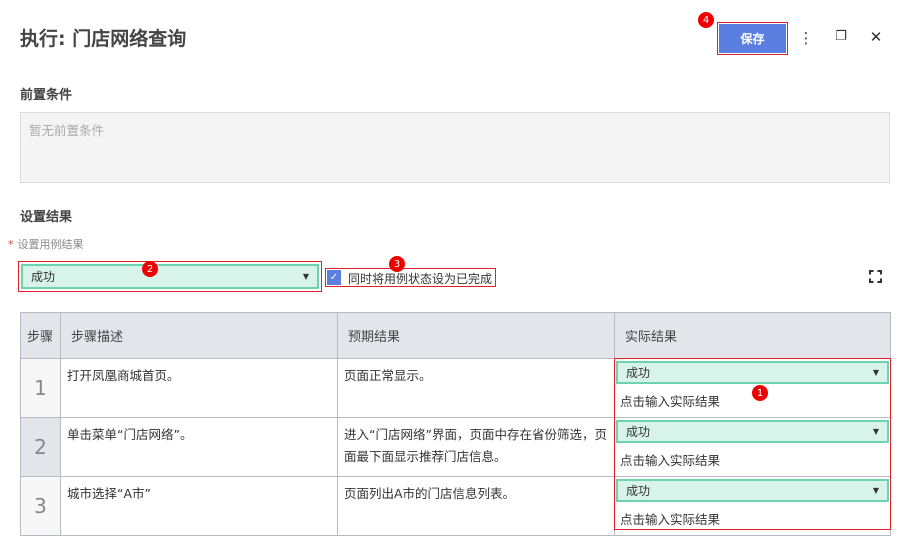  I want to click on col-header-step: 步骤, so click(40, 335).